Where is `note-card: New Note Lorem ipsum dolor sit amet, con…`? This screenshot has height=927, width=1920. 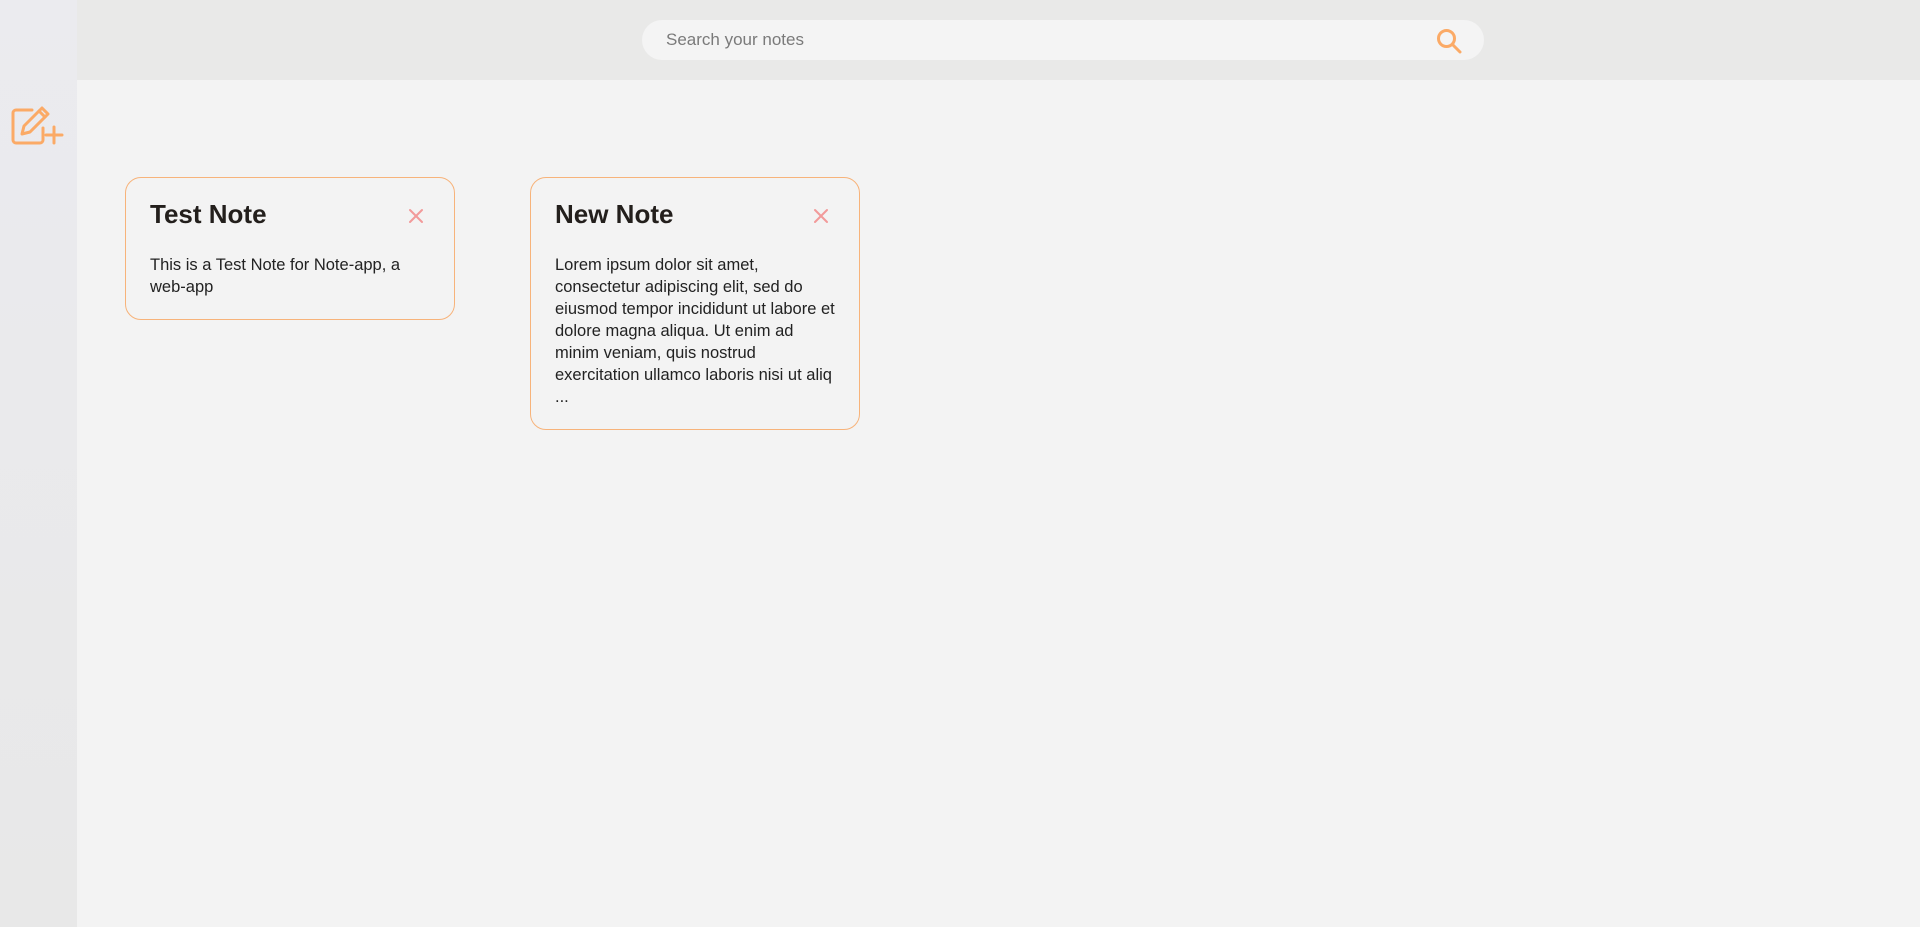 note-card: New Note Lorem ipsum dolor sit amet, con… is located at coordinates (695, 303).